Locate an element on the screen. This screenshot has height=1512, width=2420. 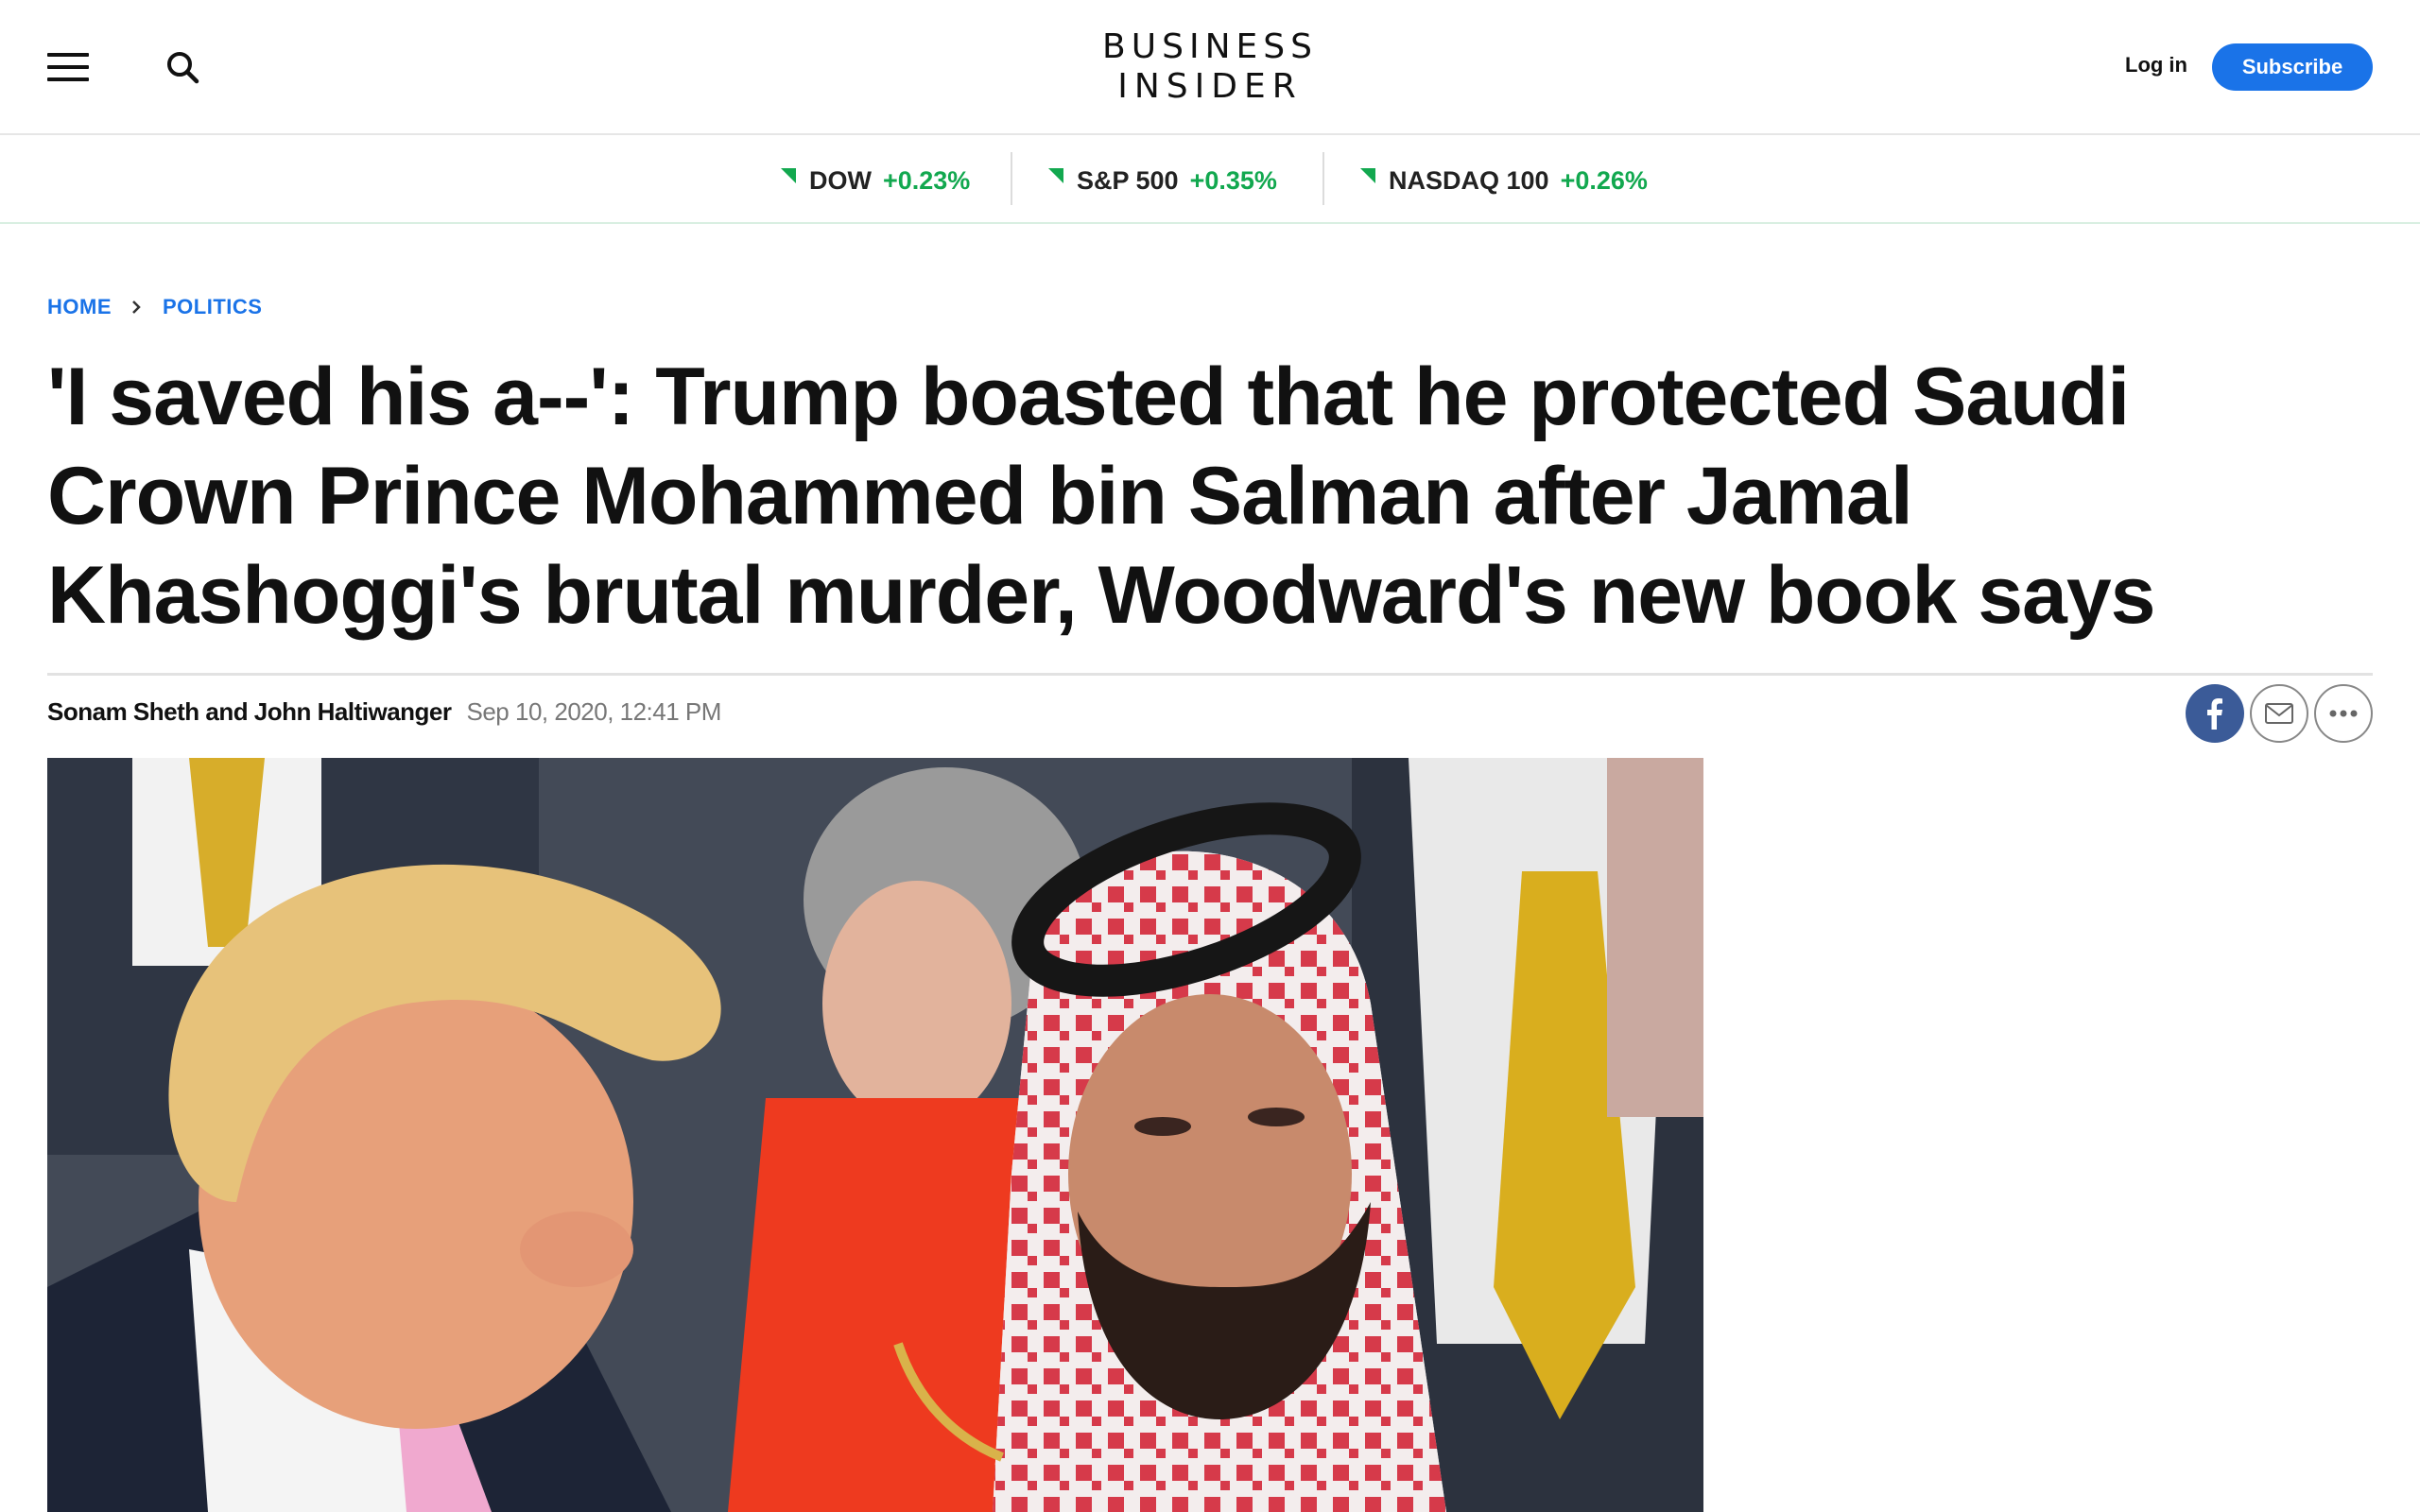
more-share-button is located at coordinates (2343, 713).